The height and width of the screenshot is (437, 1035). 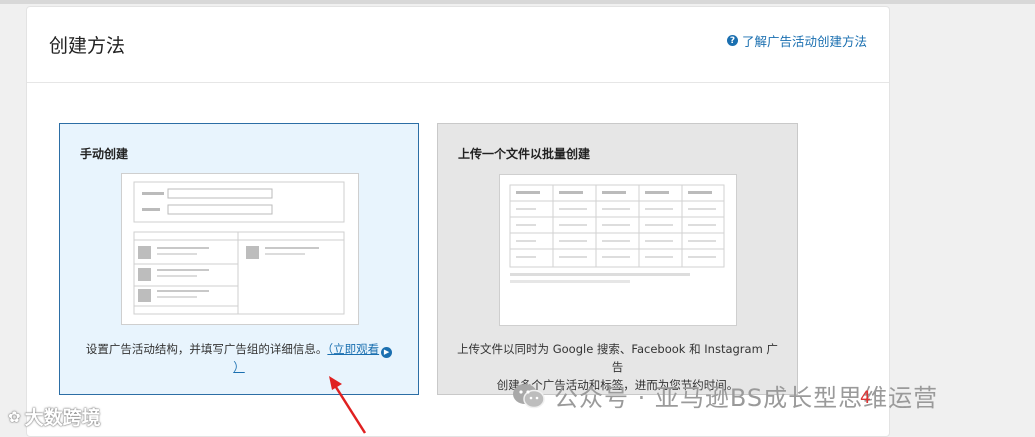 I want to click on spreadsheet-graphic, so click(x=617, y=233).